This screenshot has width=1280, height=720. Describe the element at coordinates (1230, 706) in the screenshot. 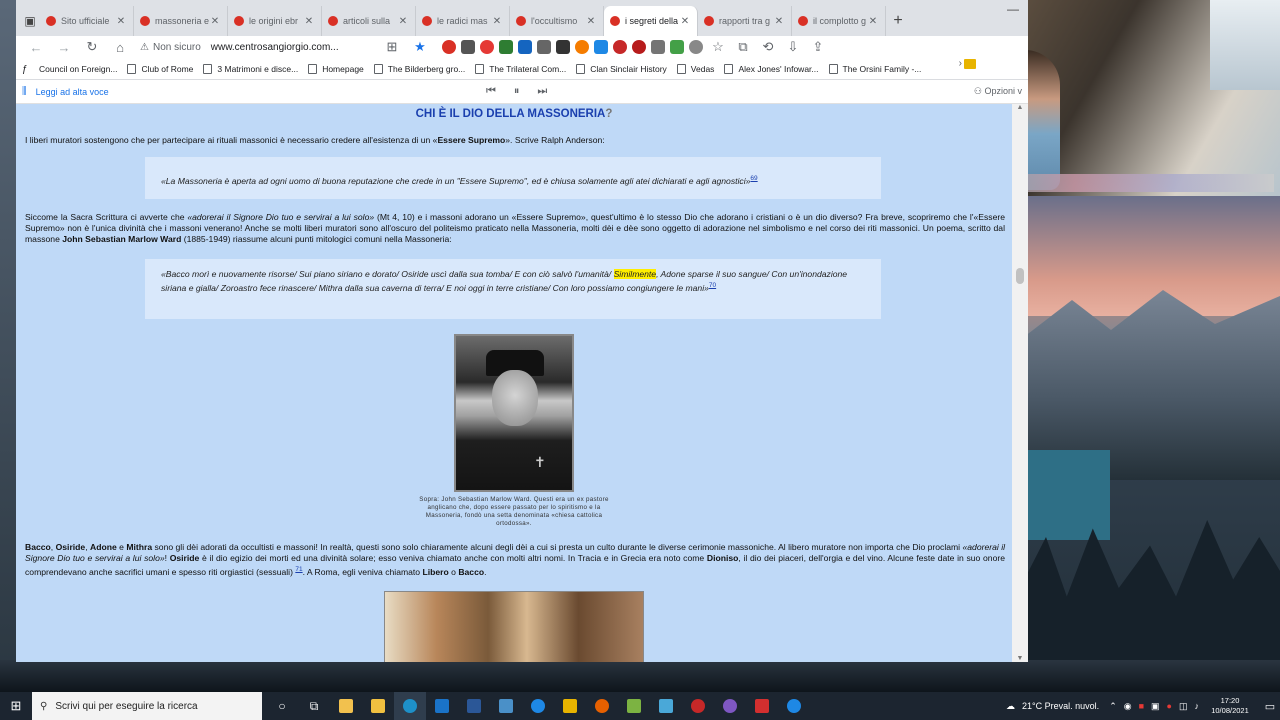

I see `clock: 17:20 10/08/2021` at that location.